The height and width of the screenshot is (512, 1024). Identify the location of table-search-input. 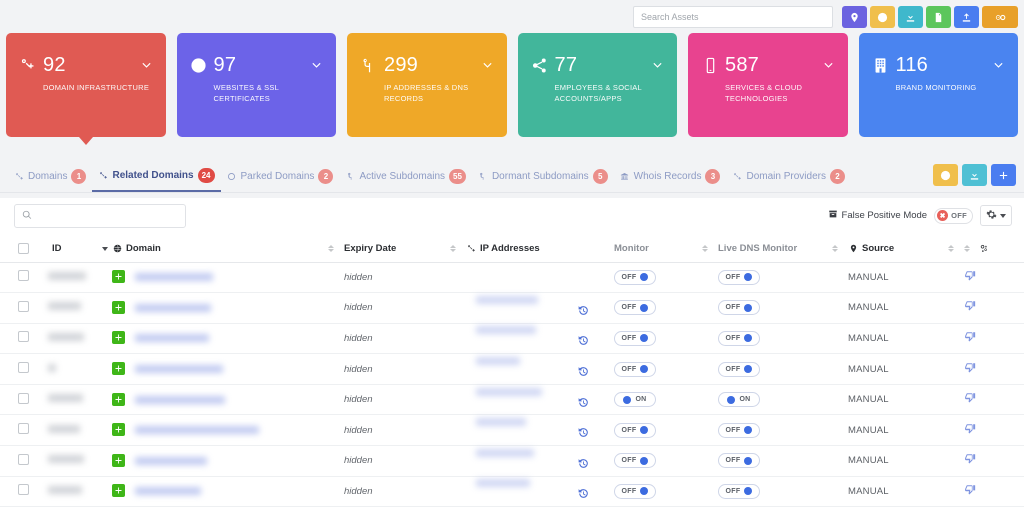
(108, 216).